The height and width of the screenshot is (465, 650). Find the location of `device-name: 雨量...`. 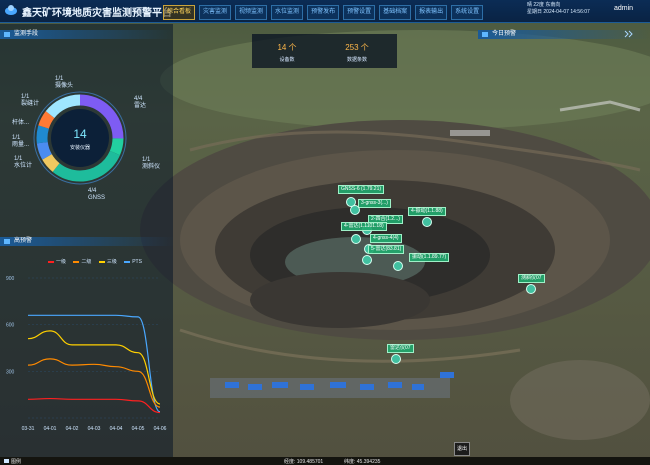

device-name: 雨量... is located at coordinates (21, 145).